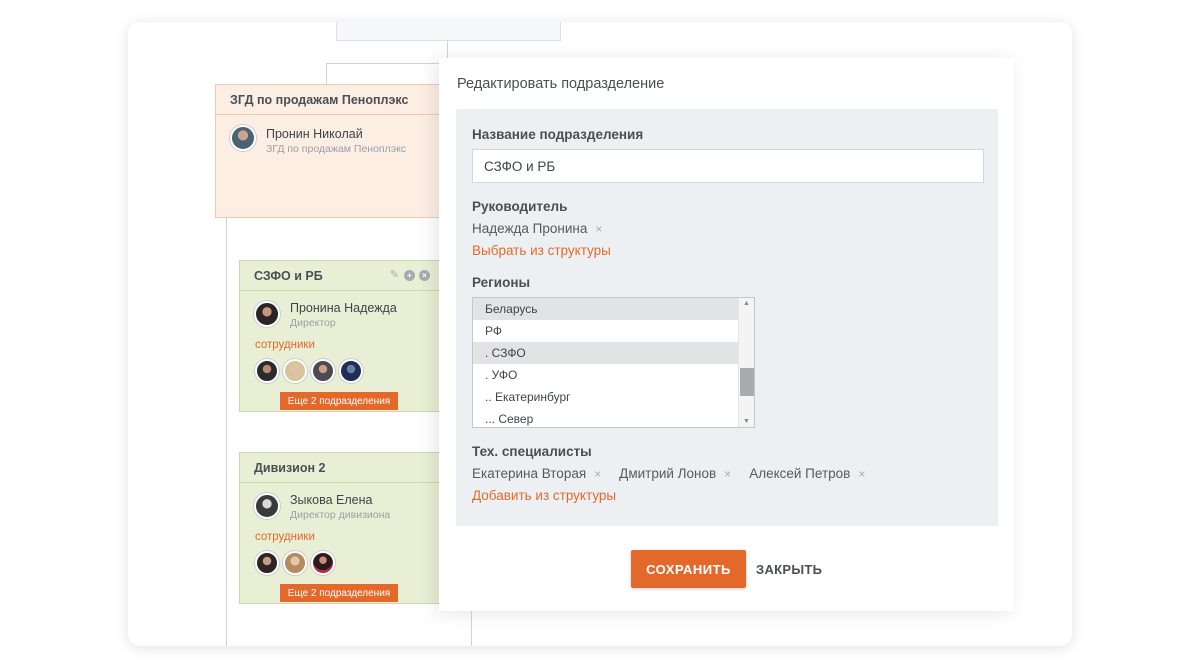 This screenshot has height=671, width=1200. What do you see at coordinates (746, 421) in the screenshot?
I see `scroll-down-icon: ▼` at bounding box center [746, 421].